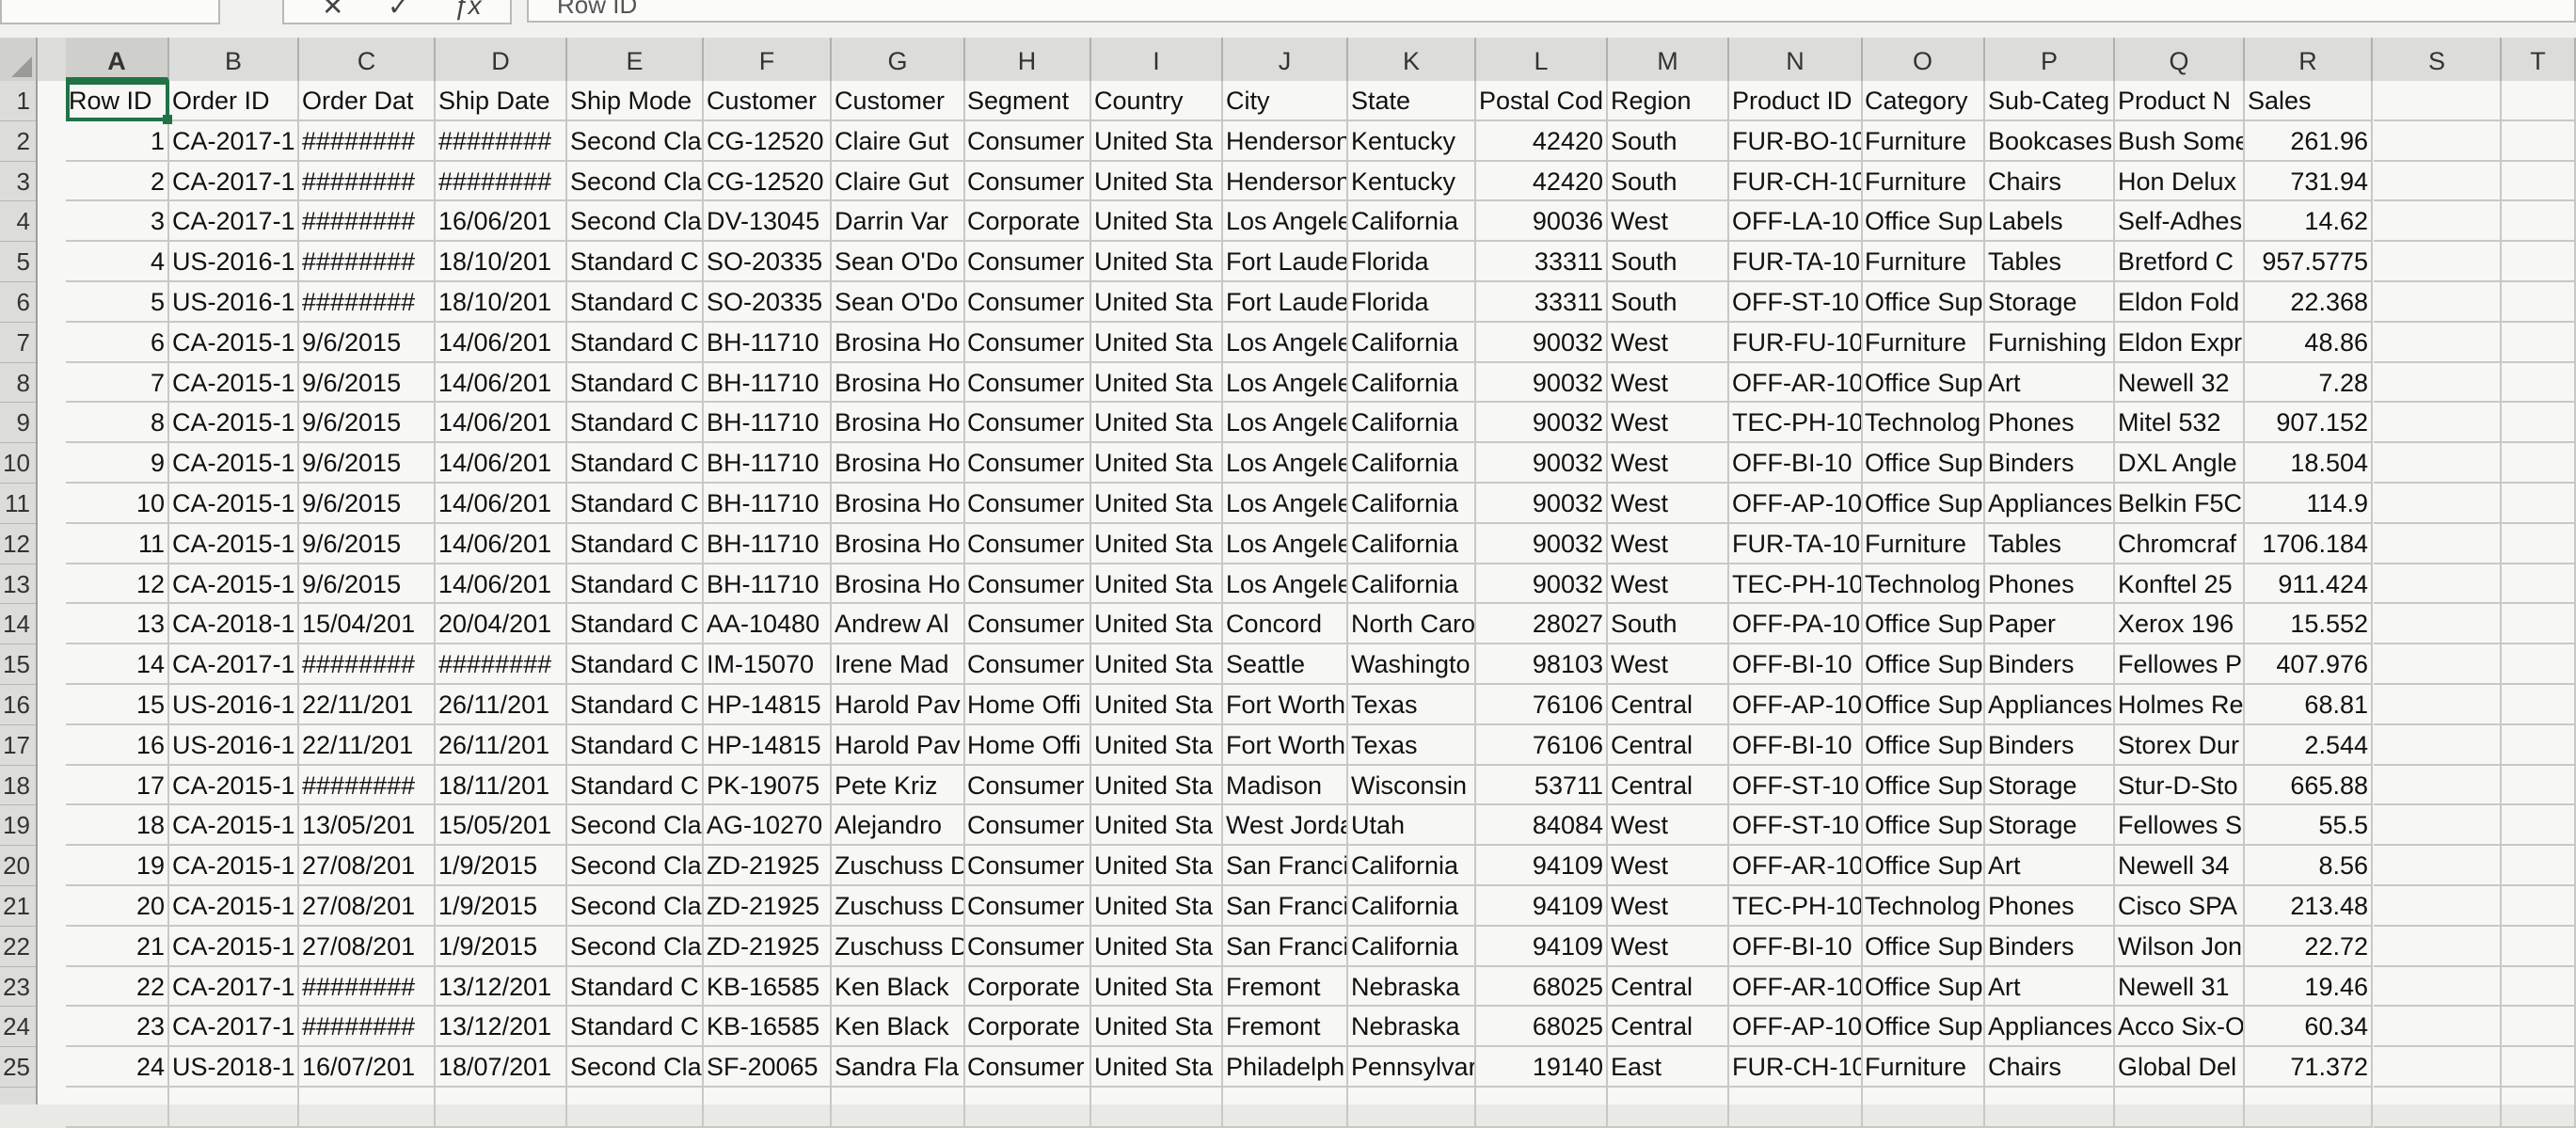 This screenshot has height=1128, width=2576. Describe the element at coordinates (118, 101) in the screenshot. I see `header-cell: Row ID` at that location.